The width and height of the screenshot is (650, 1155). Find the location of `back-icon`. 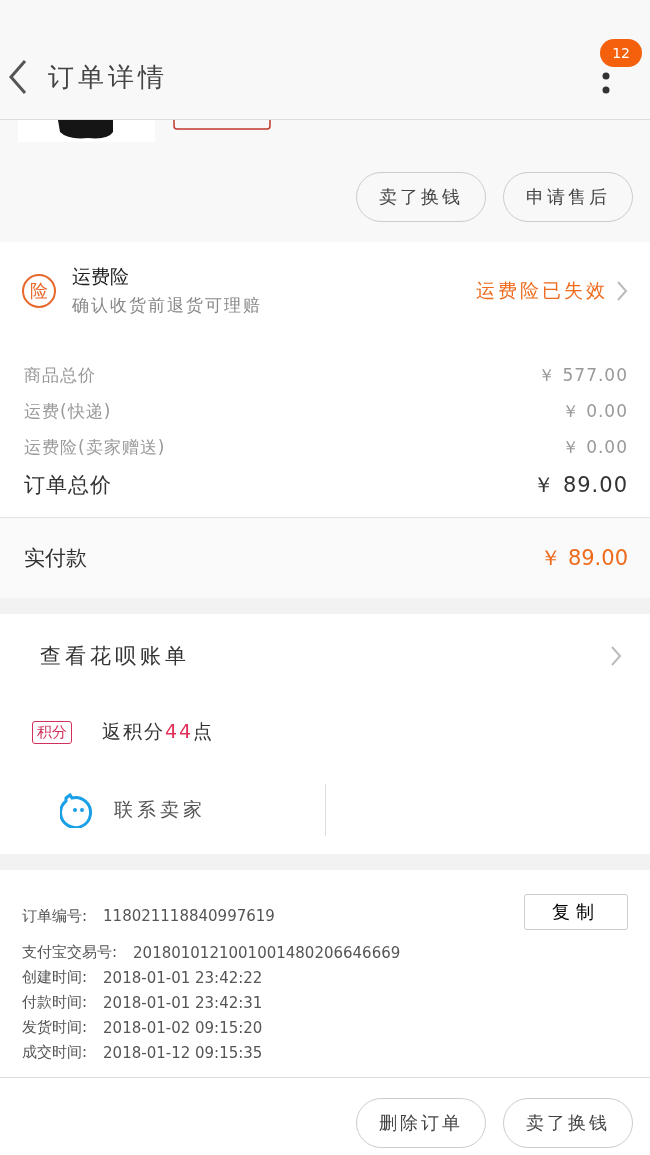

back-icon is located at coordinates (18, 77).